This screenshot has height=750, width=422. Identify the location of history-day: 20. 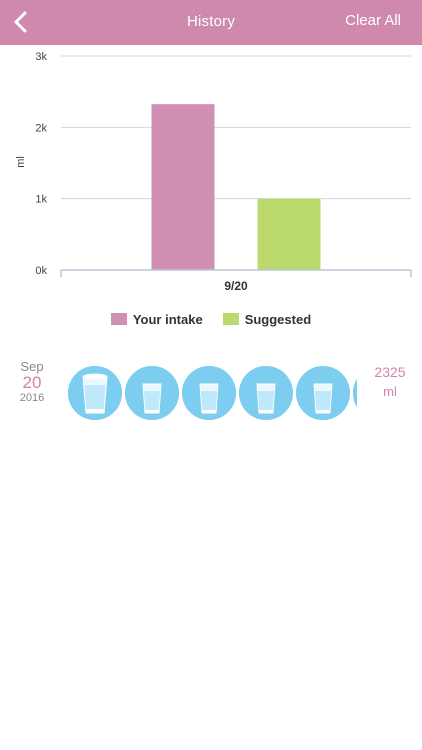
(32, 382).